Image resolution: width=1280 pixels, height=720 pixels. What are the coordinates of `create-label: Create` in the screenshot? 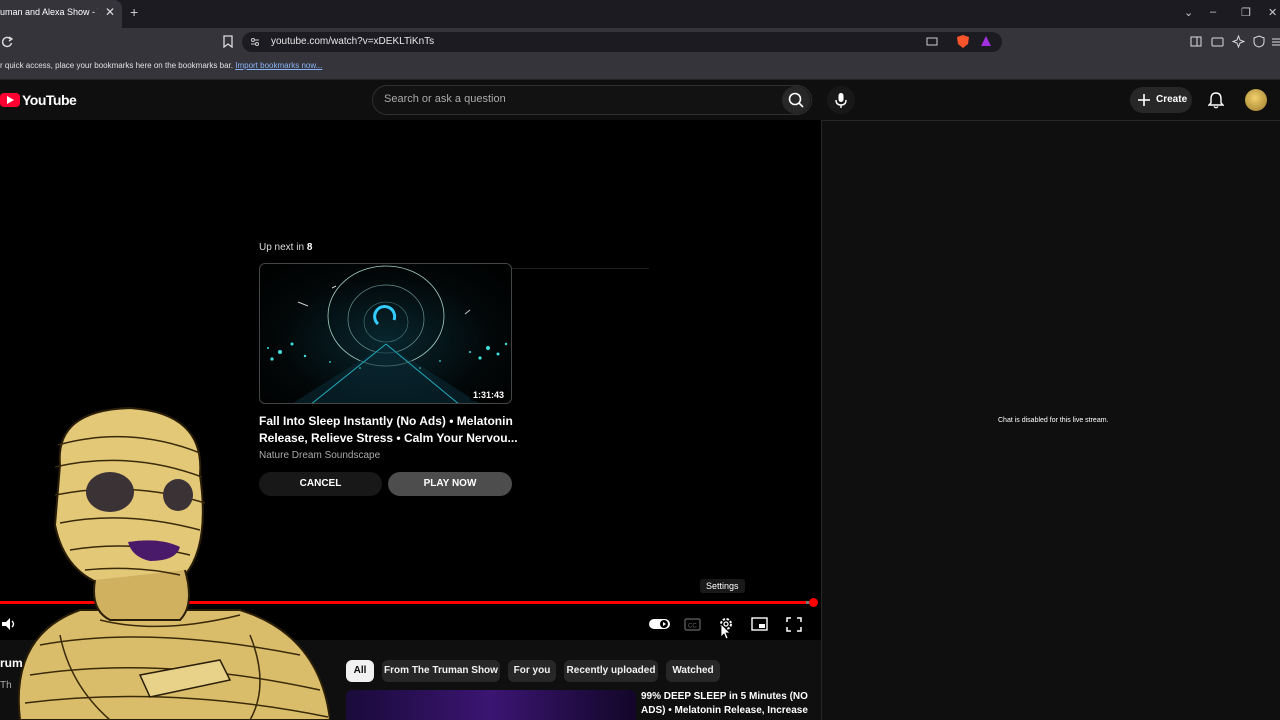 It's located at (1172, 99).